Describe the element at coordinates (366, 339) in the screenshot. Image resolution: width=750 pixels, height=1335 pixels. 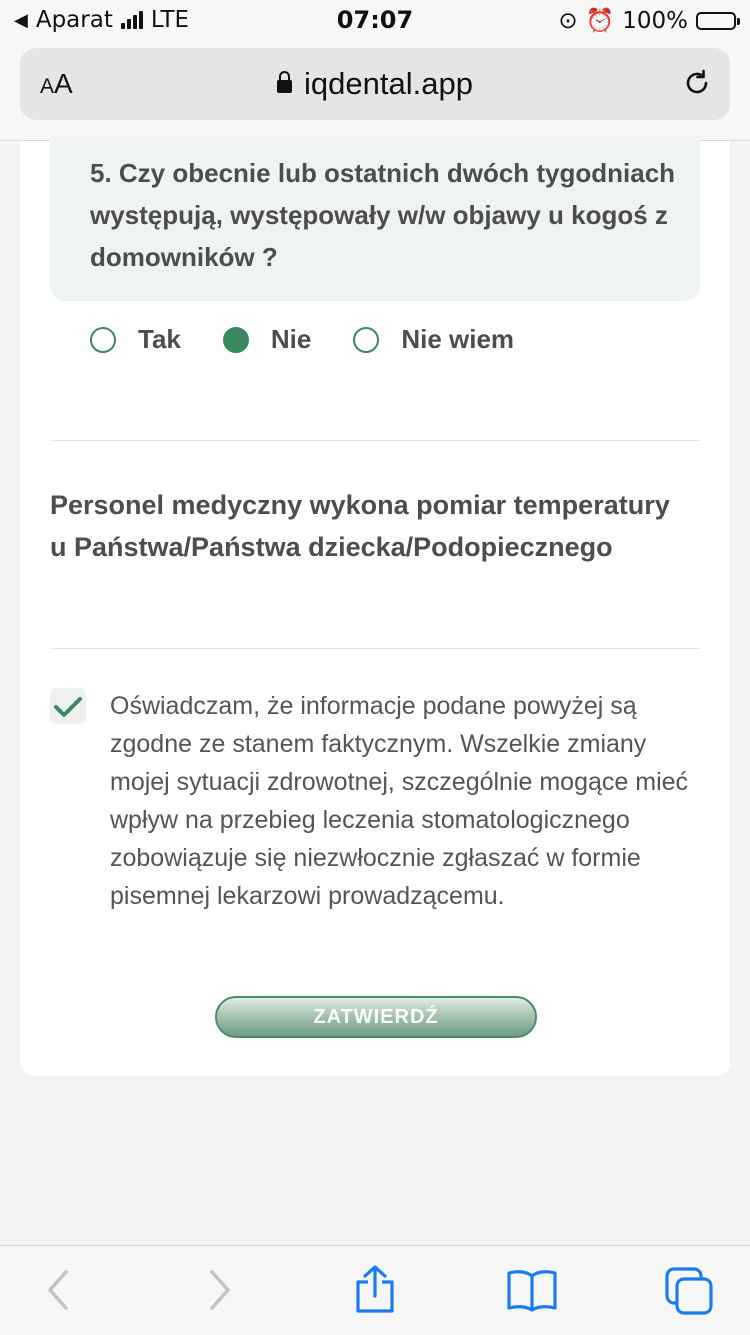
I see `radio-nie-wiem` at that location.